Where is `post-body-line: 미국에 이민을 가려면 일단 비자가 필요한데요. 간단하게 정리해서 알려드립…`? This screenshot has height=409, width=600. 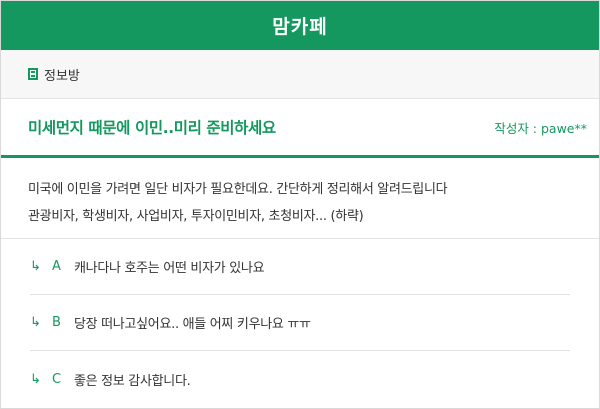
post-body-line: 미국에 이민을 가려면 일단 비자가 필요한데요. 간단하게 정리해서 알려드립… is located at coordinates (238, 189).